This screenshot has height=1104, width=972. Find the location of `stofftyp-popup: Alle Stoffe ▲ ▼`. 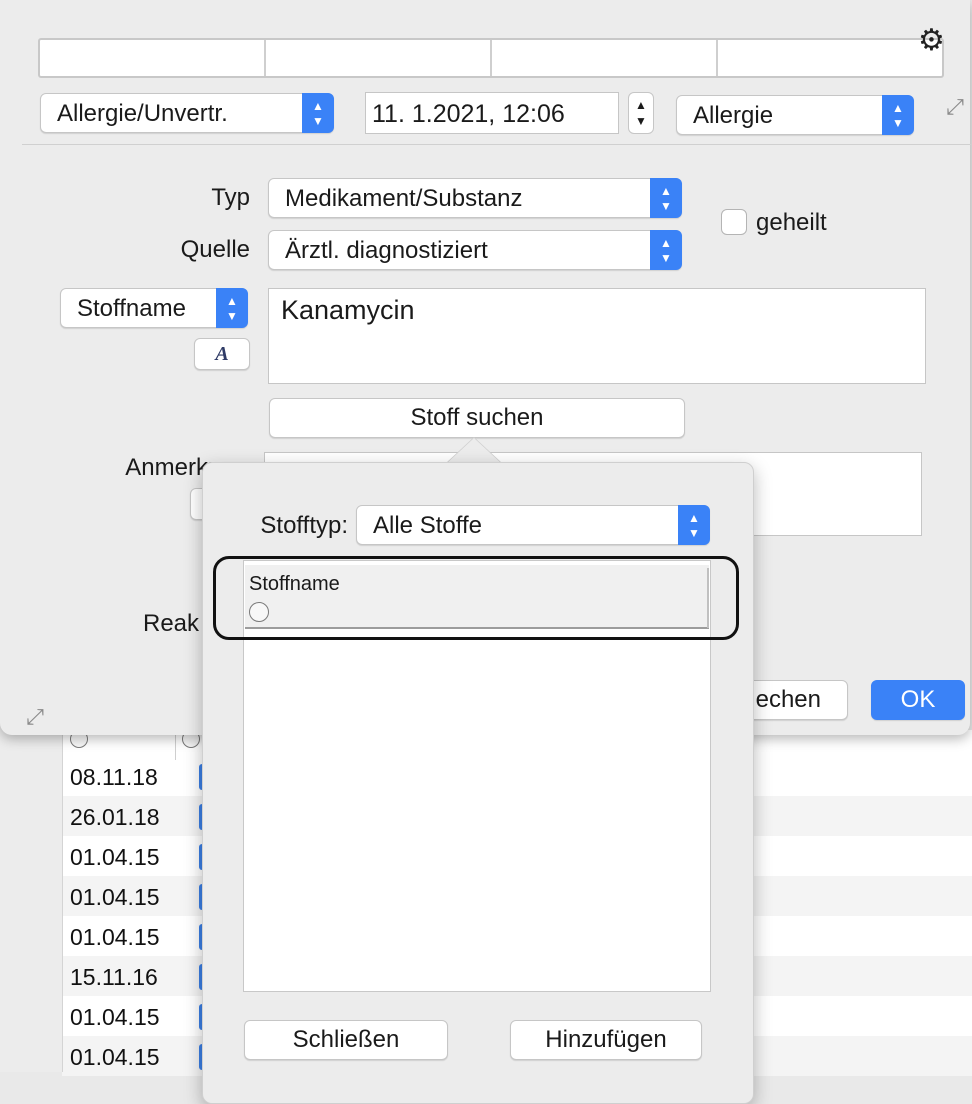

stofftyp-popup: Alle Stoffe ▲ ▼ is located at coordinates (533, 525).